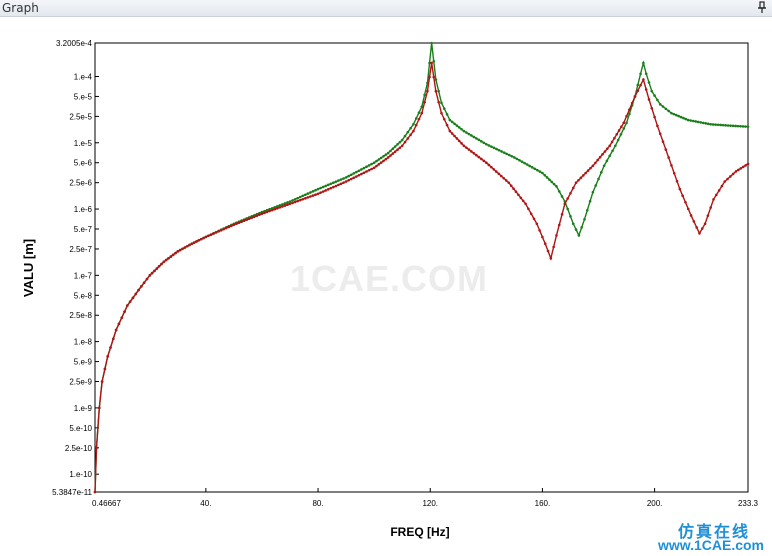 This screenshot has height=556, width=772. What do you see at coordinates (655, 503) in the screenshot?
I see `x-tick-label: 200.` at bounding box center [655, 503].